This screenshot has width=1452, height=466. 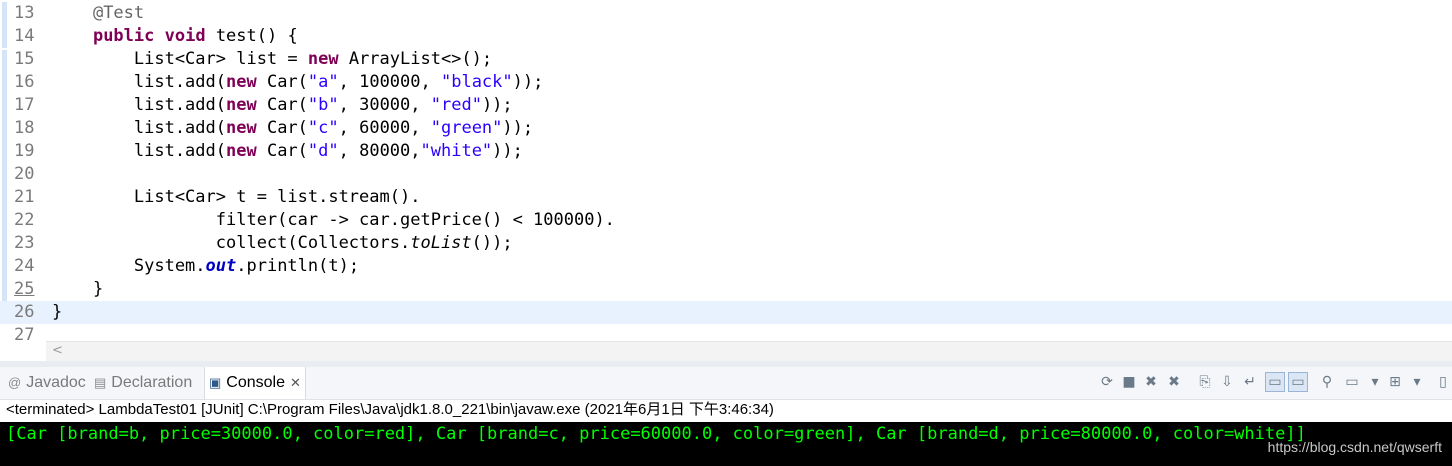 I want to click on code-text: List<Car> list = new ArrayList<>();, so click(x=272, y=59).